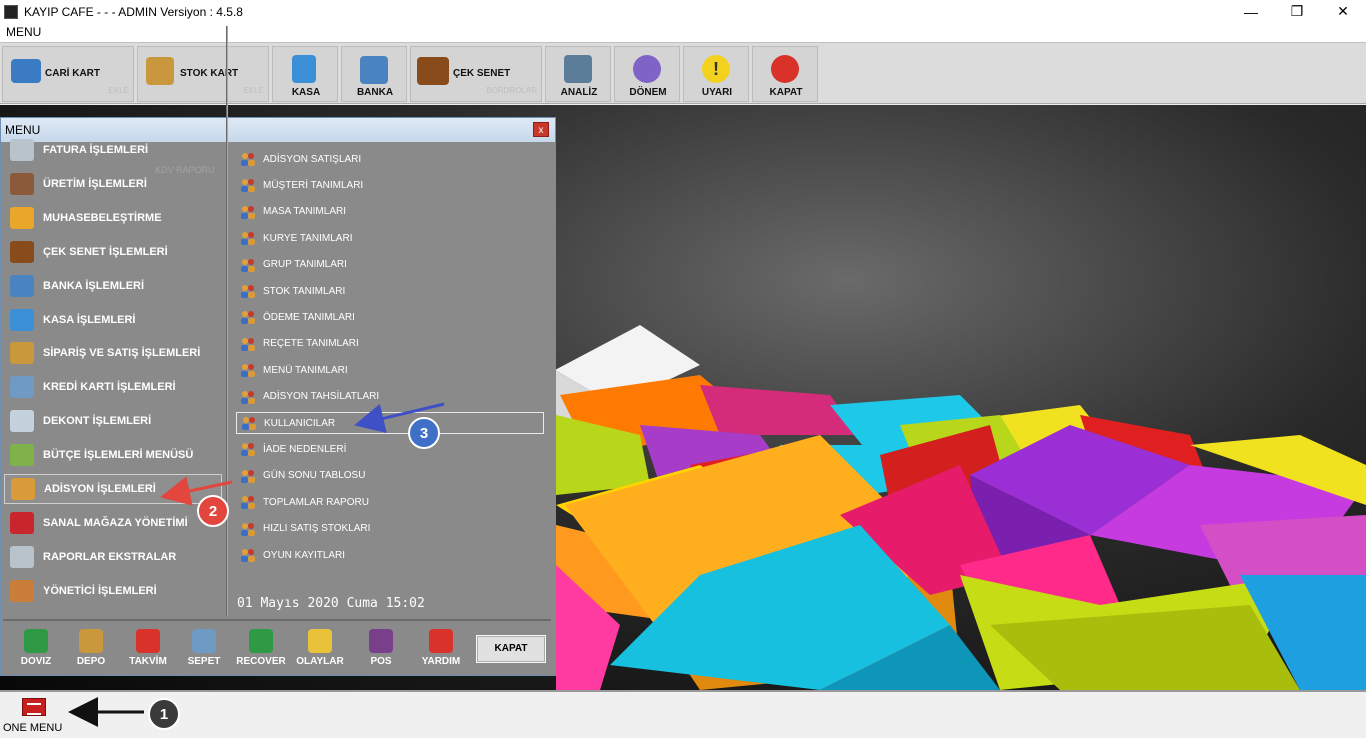 Image resolution: width=1366 pixels, height=738 pixels. I want to click on submenu-item-recete-tanimlari: REÇETE TANIMLARI, so click(390, 344).